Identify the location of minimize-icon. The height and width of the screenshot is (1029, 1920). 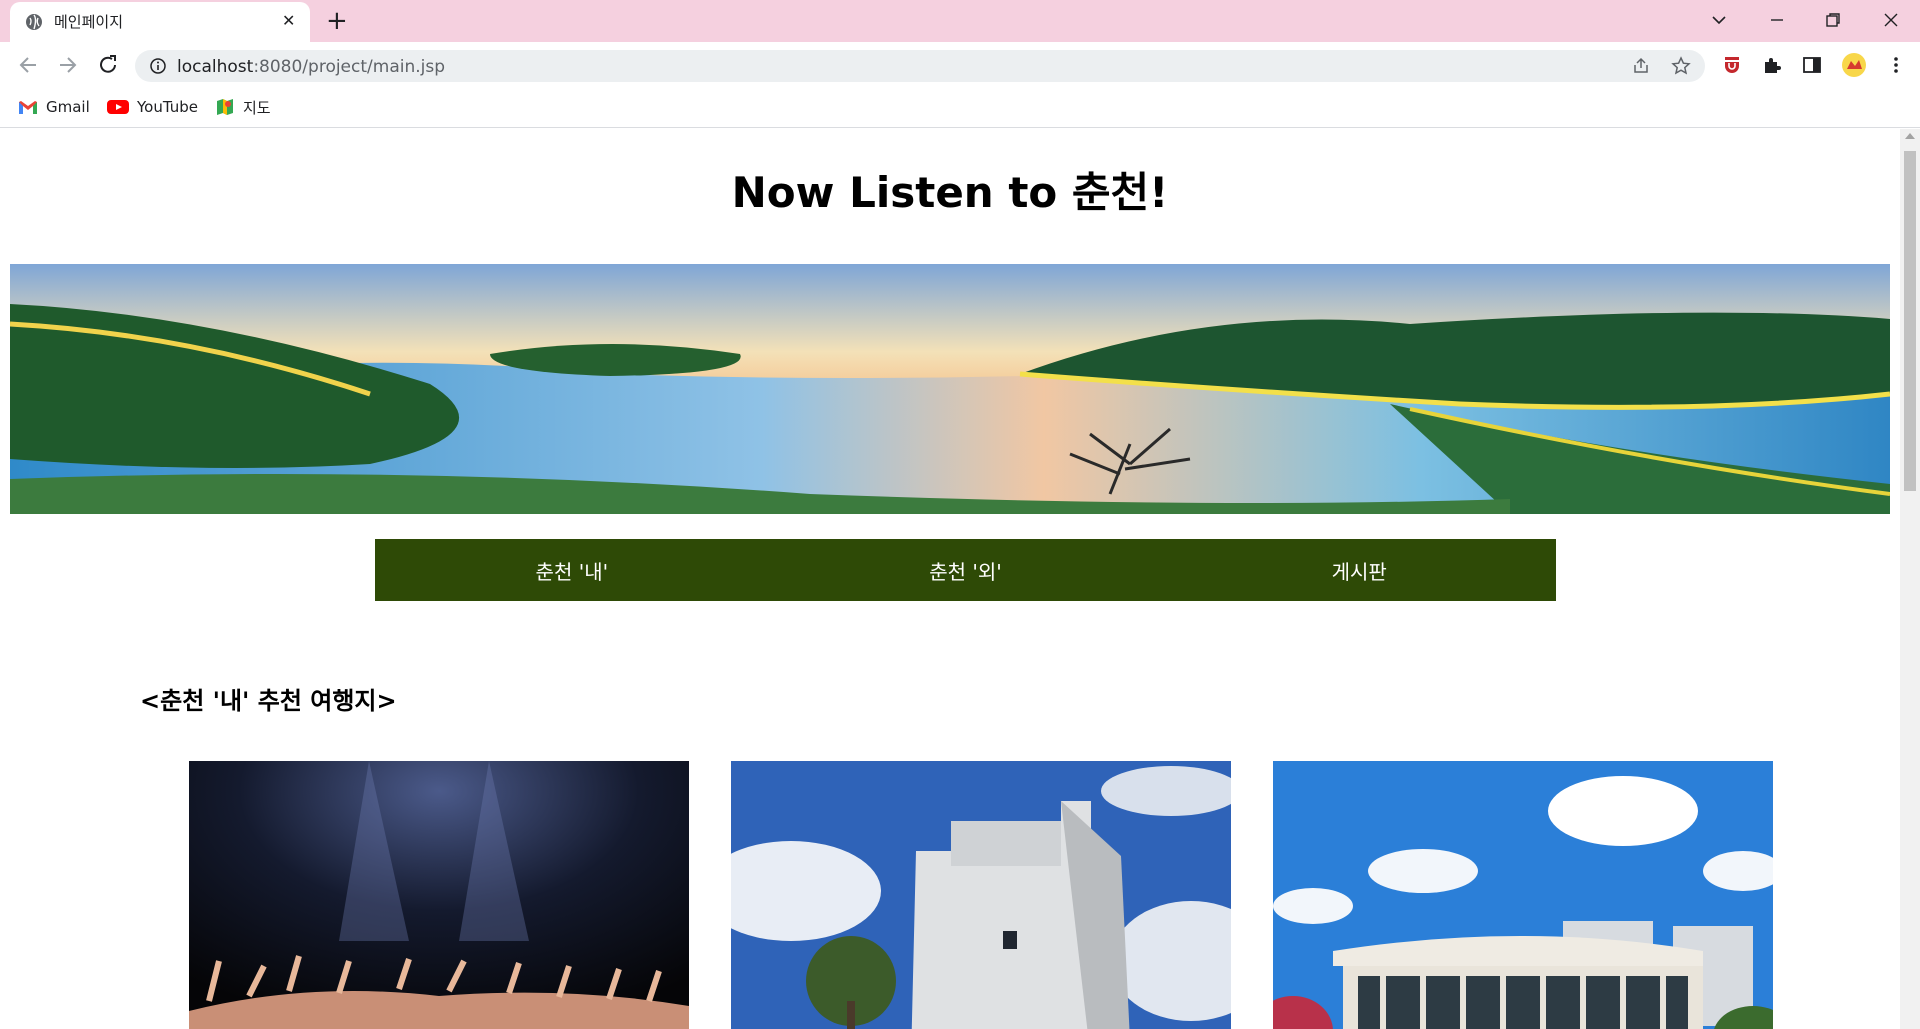
(1777, 20).